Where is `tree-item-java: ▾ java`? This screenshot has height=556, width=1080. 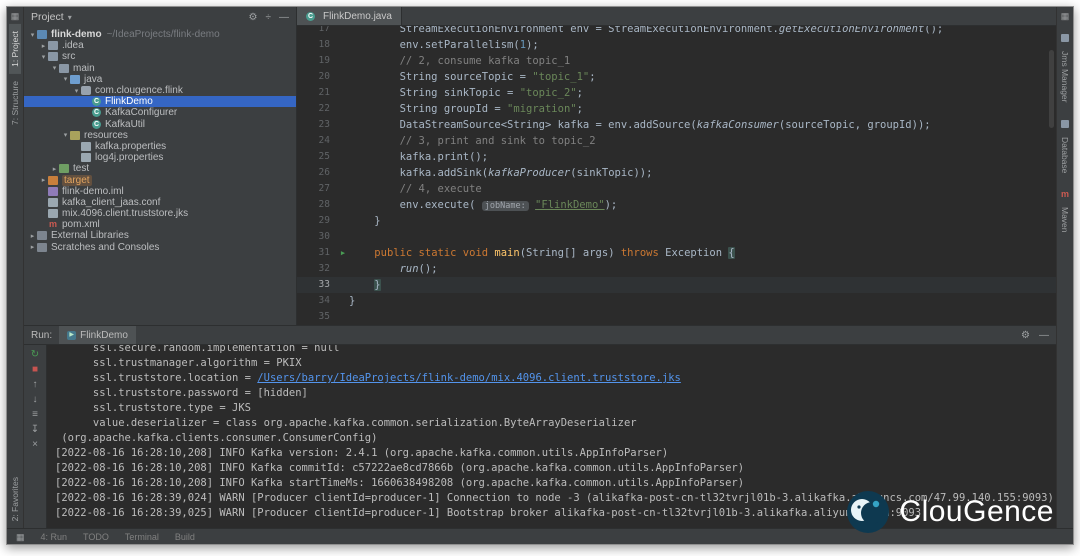
tree-item-java: ▾ java is located at coordinates (160, 79).